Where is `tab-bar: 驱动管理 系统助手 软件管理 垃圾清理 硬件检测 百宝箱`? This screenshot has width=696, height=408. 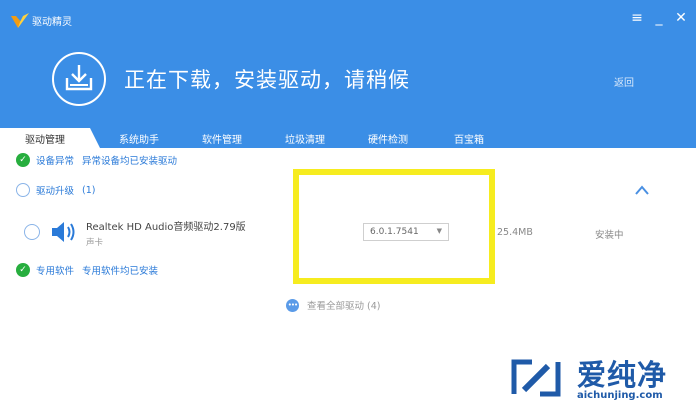
tab-bar: 驱动管理 系统助手 软件管理 垃圾清理 硬件检测 百宝箱 is located at coordinates (348, 138).